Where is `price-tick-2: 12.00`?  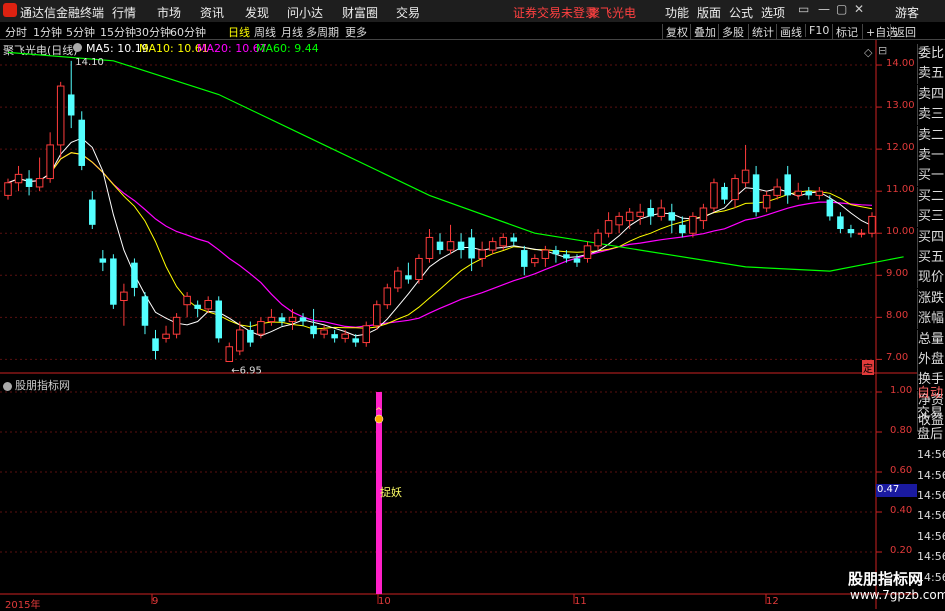 price-tick-2: 12.00 is located at coordinates (900, 148).